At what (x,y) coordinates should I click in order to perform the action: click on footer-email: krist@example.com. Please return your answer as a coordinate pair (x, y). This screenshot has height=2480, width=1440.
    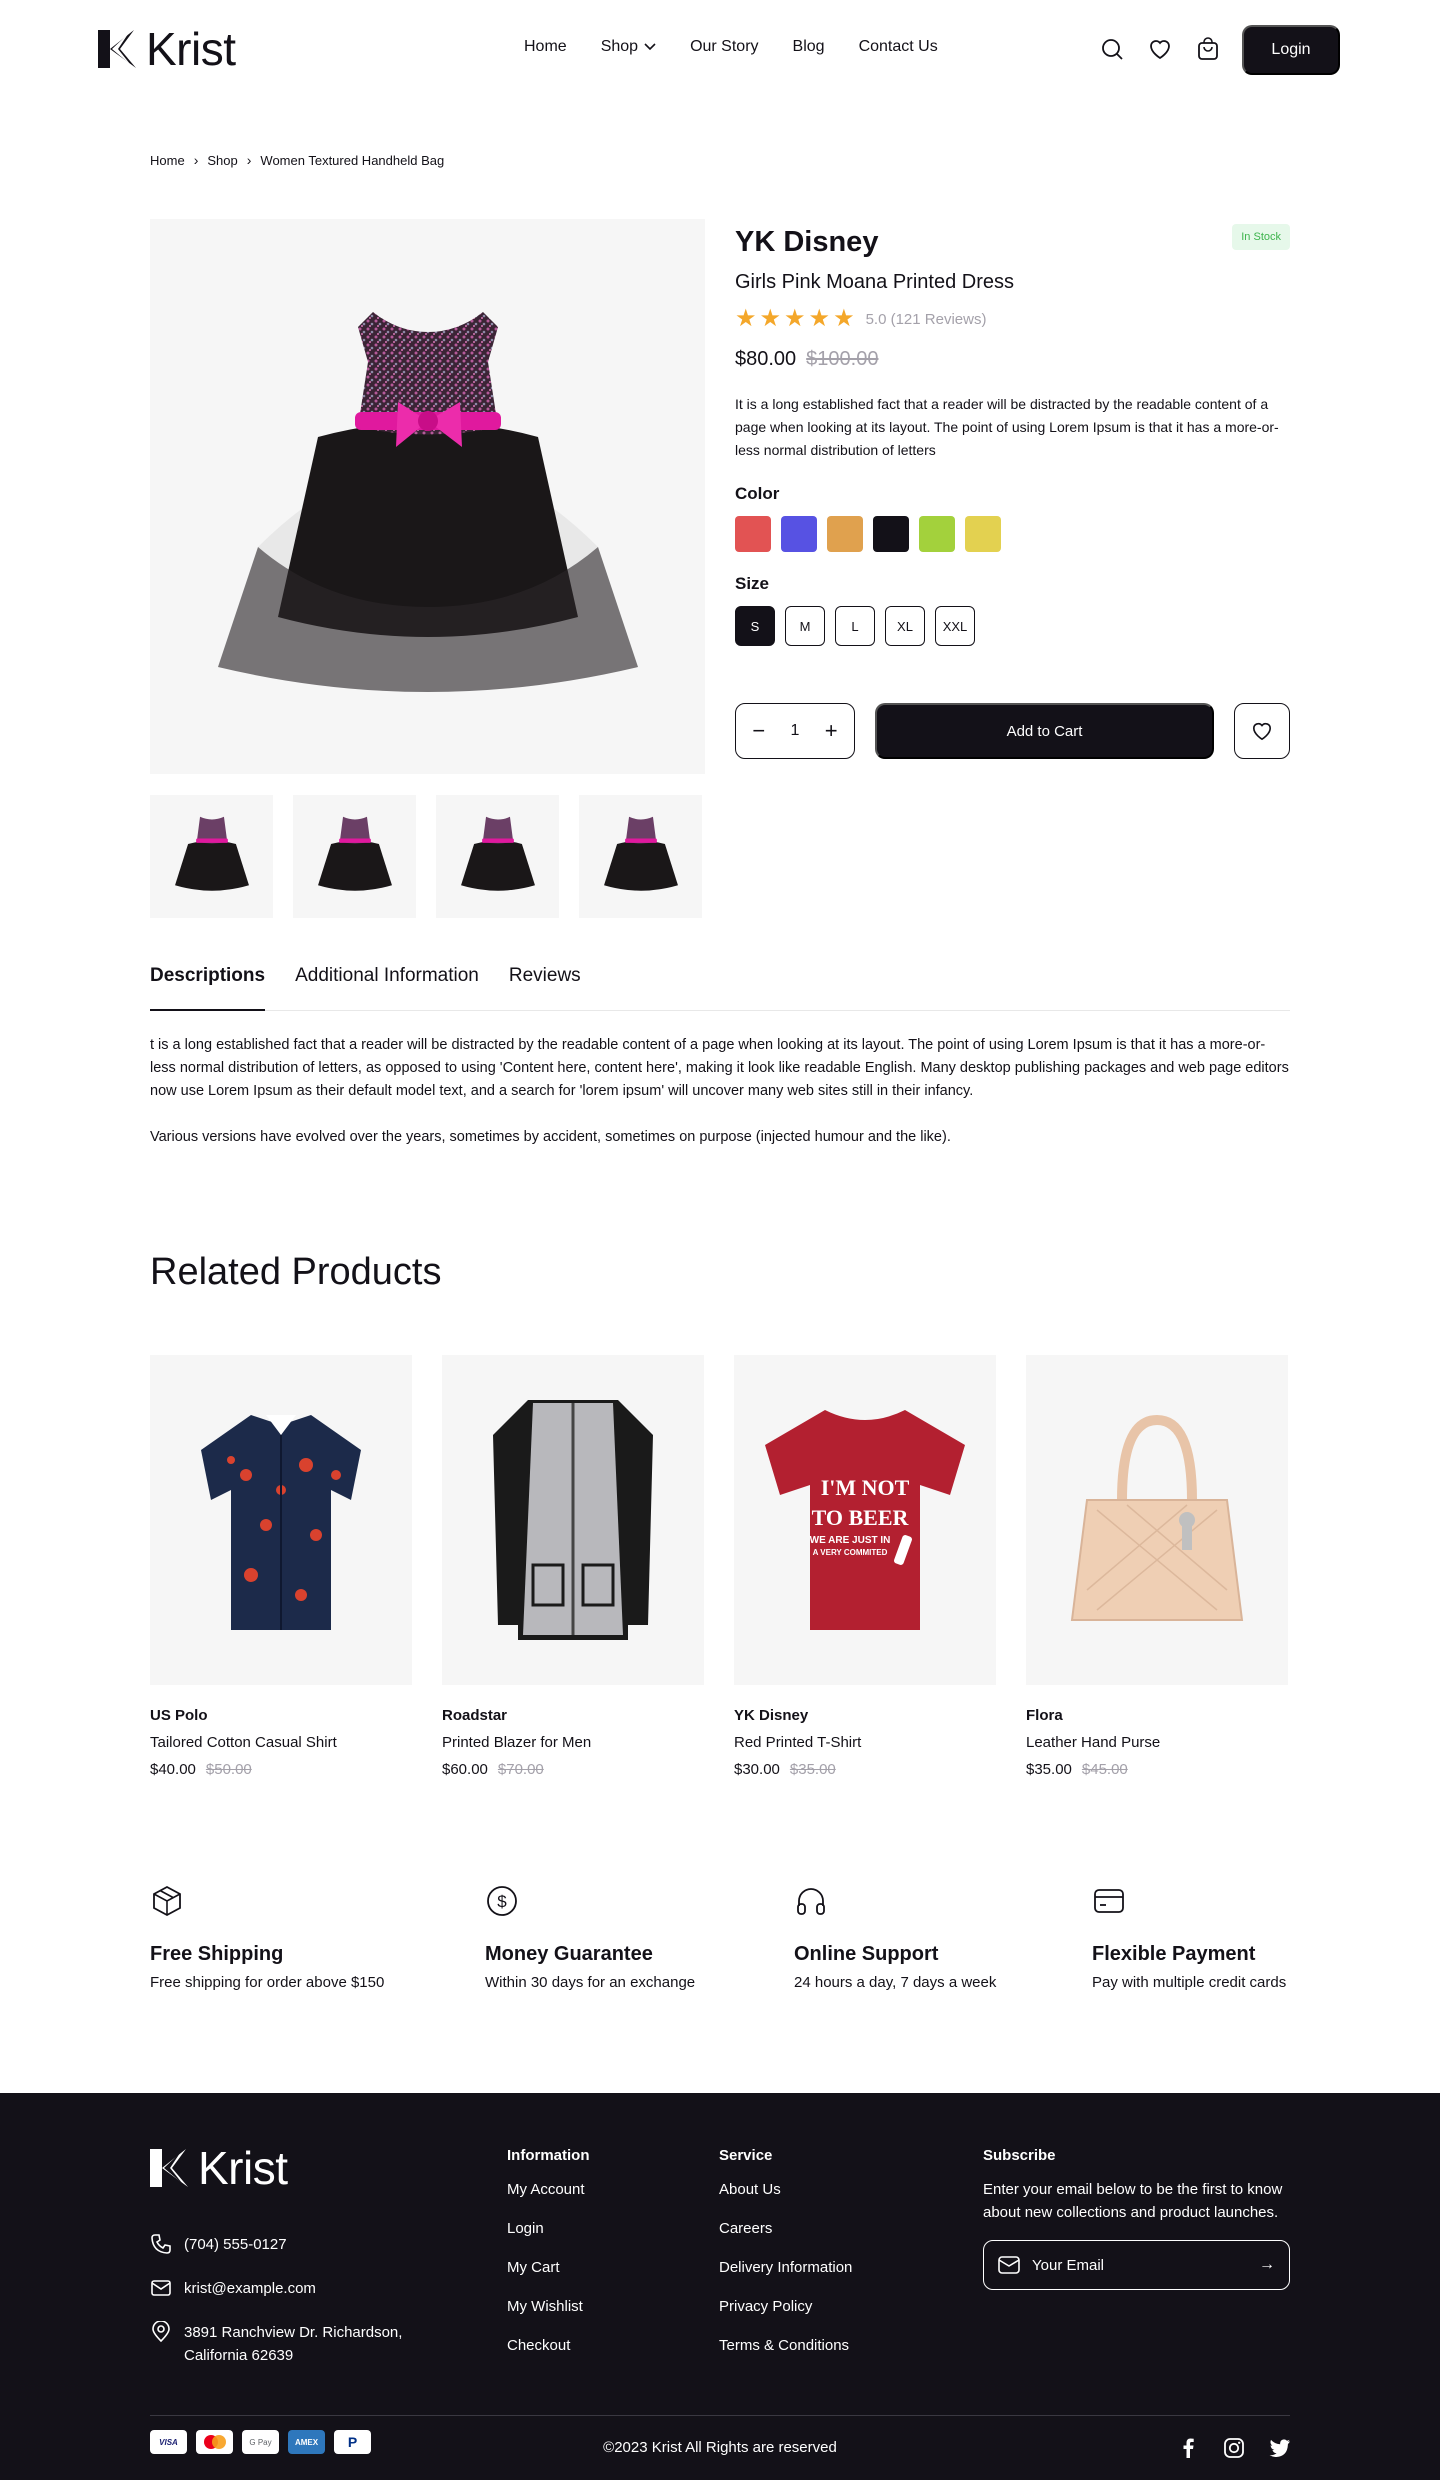
    Looking at the image, I should click on (233, 2288).